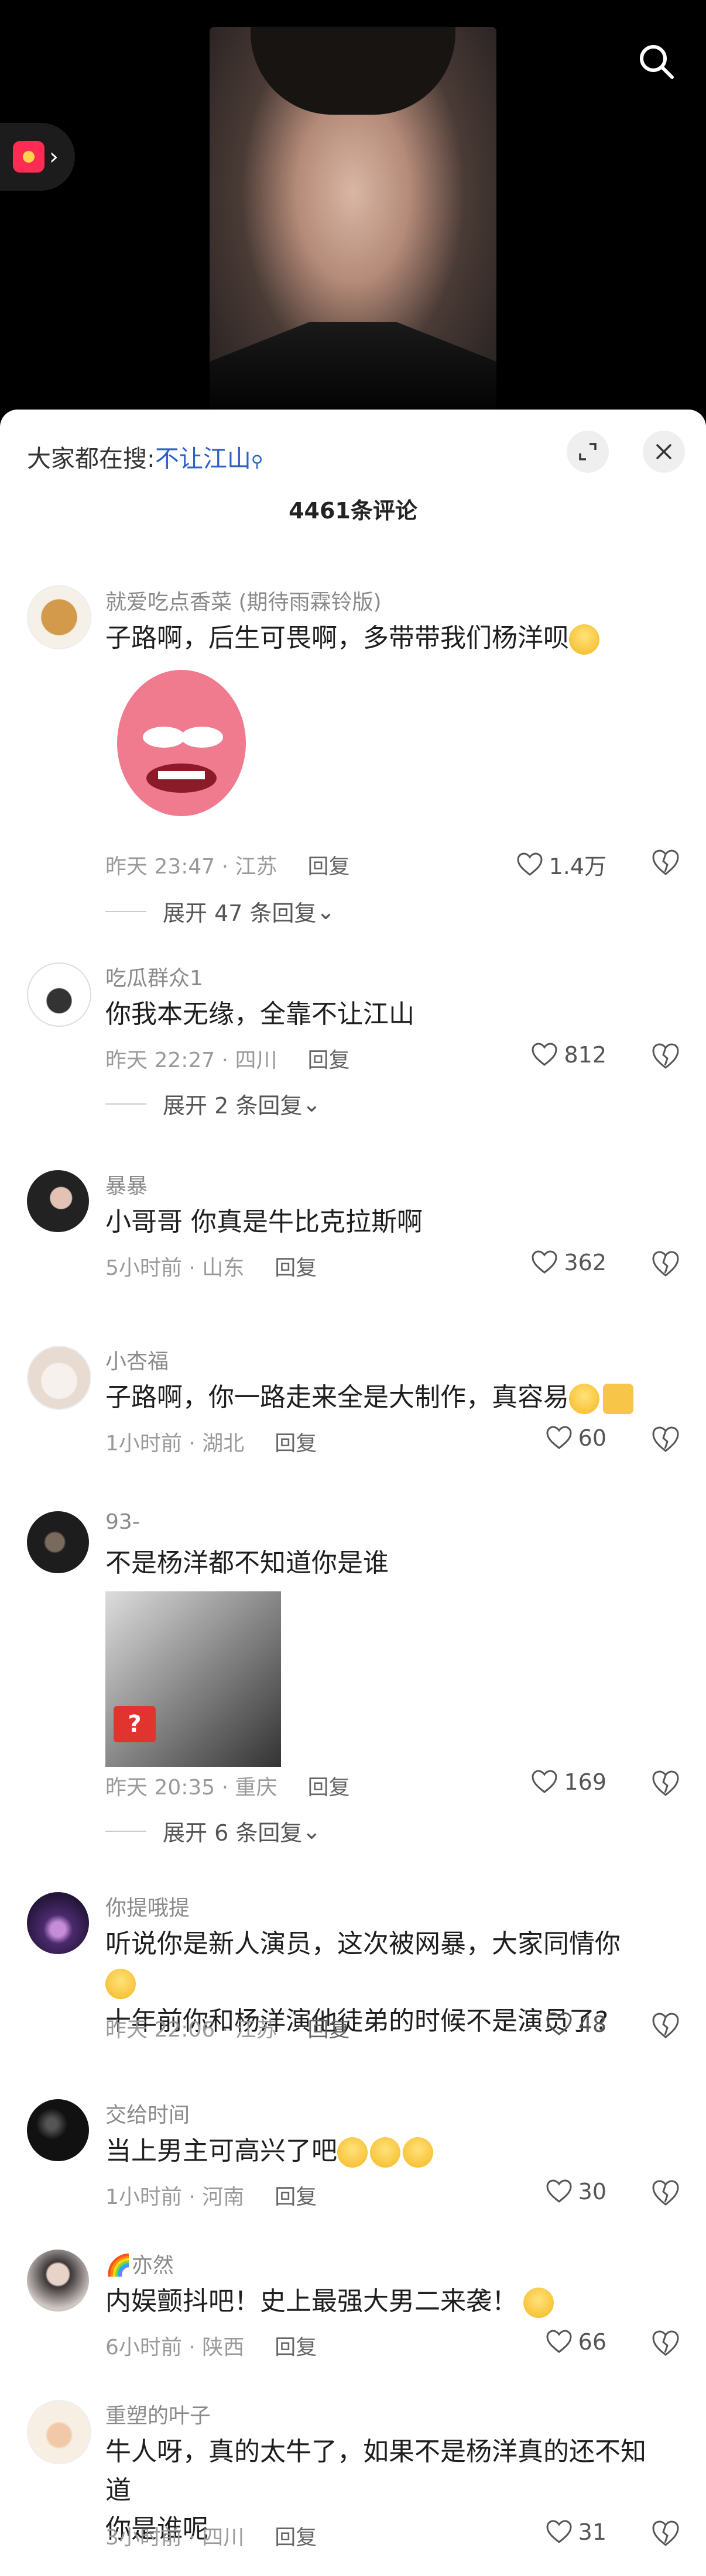  I want to click on comment-username: 吃瓜群众1, so click(154, 976).